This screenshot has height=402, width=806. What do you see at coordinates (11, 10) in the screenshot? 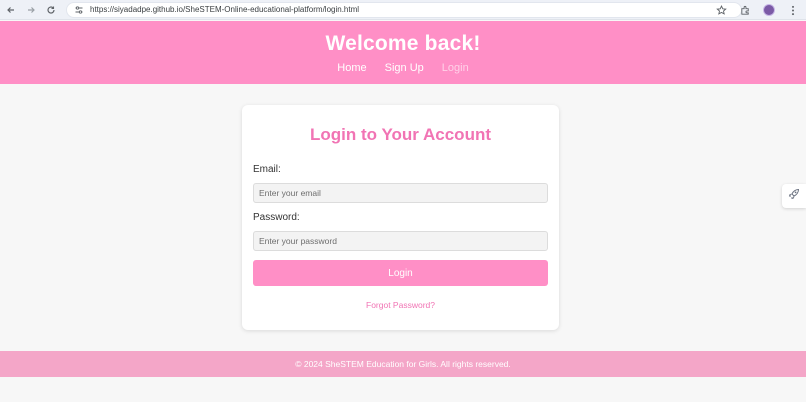
I see `back-arrow-icon` at bounding box center [11, 10].